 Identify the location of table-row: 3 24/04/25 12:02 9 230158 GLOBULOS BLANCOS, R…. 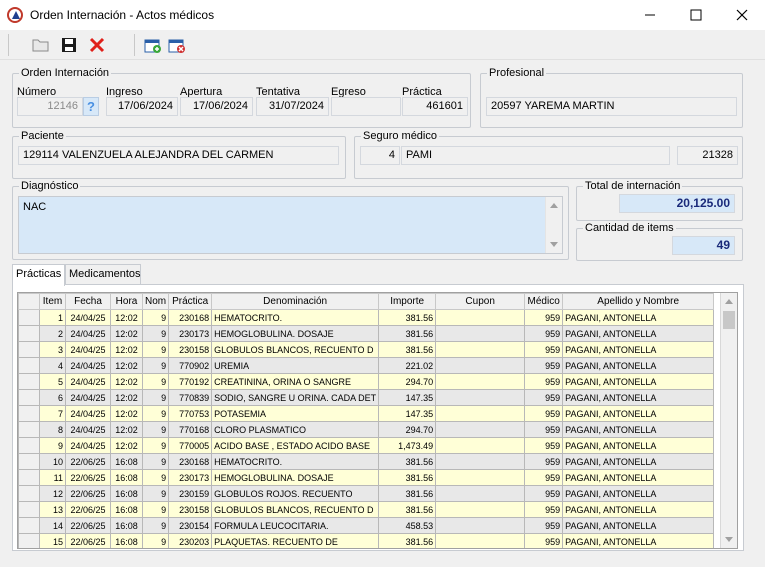
(366, 349).